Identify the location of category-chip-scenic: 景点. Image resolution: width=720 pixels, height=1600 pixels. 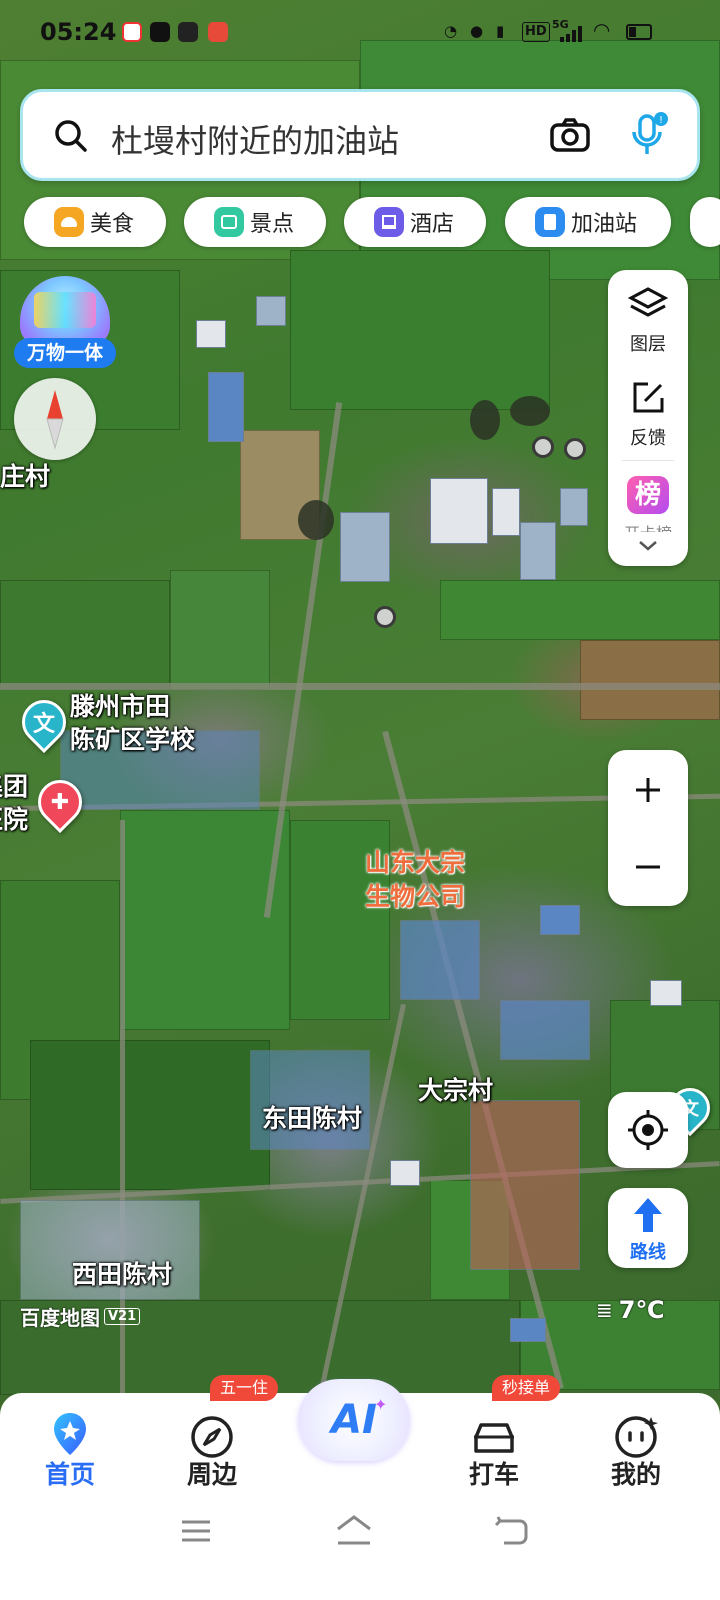
(255, 222).